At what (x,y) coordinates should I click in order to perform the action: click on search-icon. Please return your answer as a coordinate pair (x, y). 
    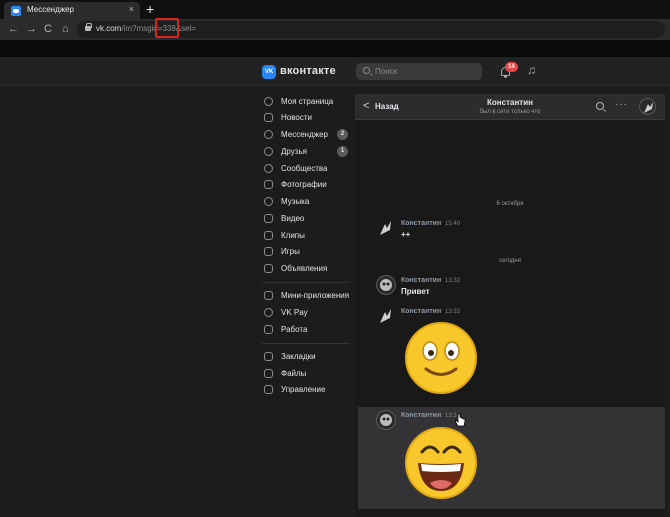
    Looking at the image, I should click on (366, 70).